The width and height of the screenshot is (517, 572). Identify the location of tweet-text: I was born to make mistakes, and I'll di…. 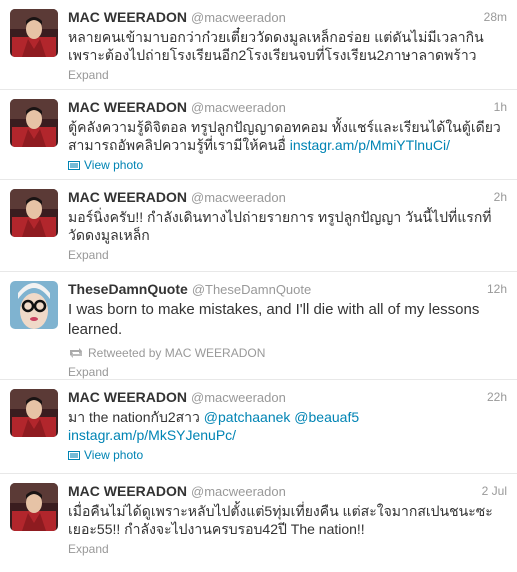
(274, 319).